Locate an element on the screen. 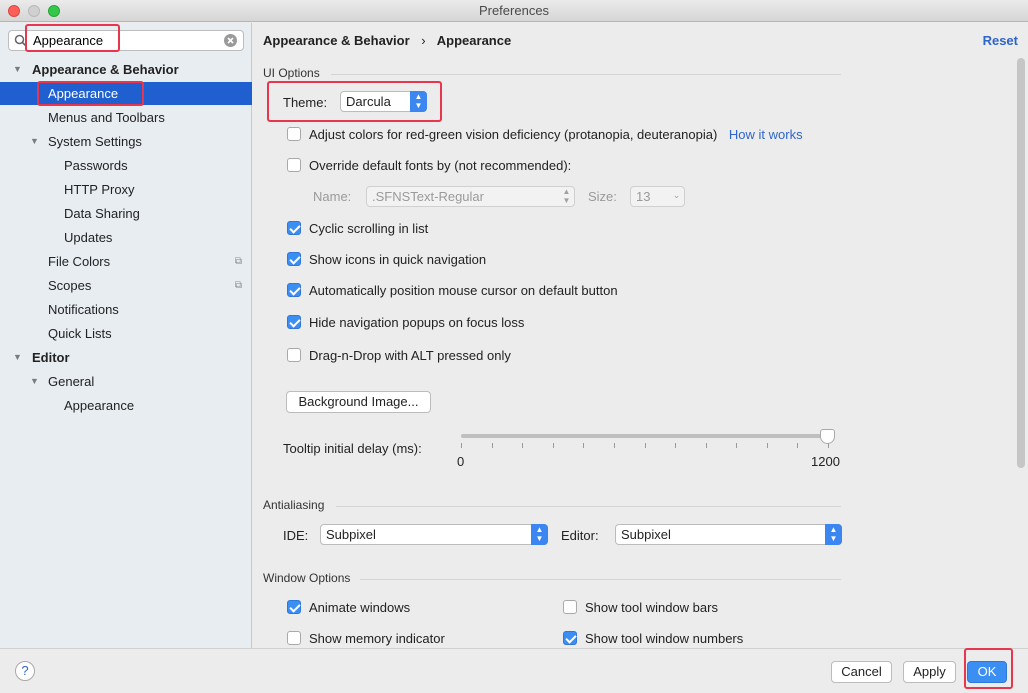 Image resolution: width=1028 pixels, height=693 pixels. tooltip-max-label: 1200 is located at coordinates (825, 461).